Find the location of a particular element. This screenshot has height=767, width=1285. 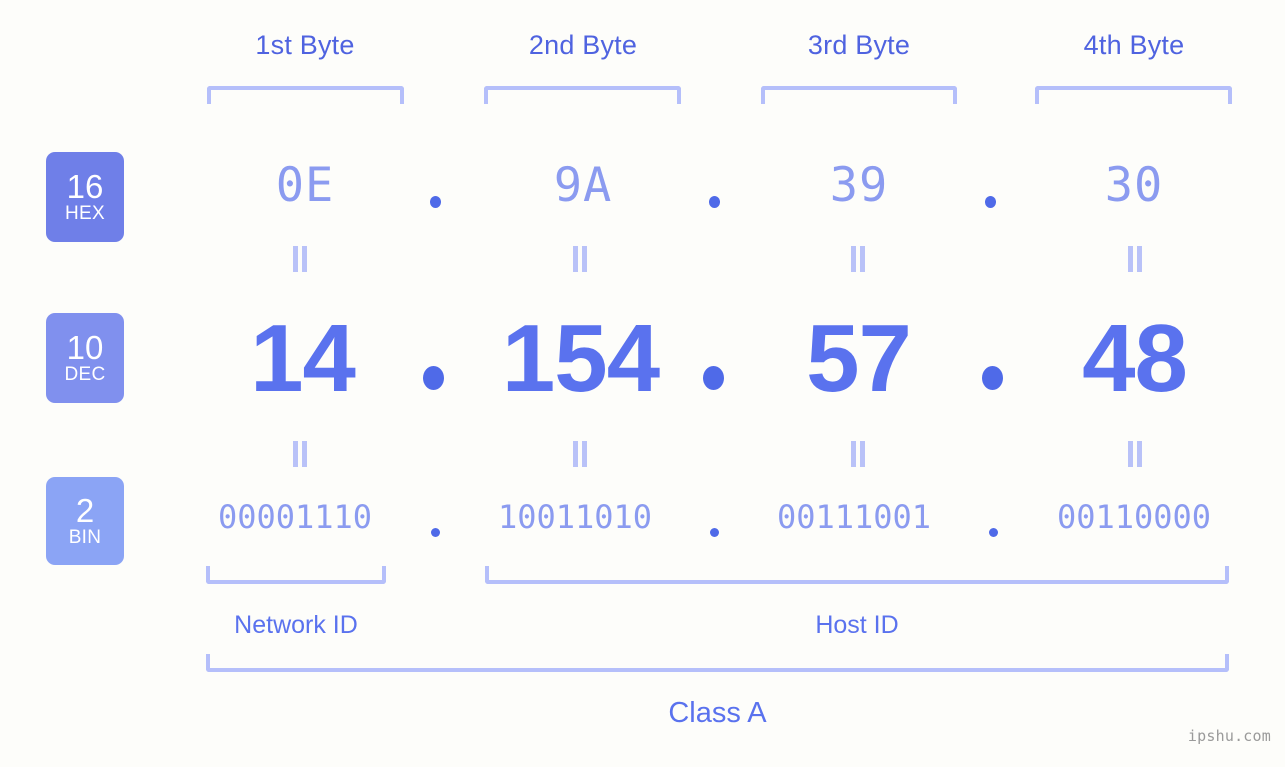

watermark: ipshu.com is located at coordinates (1229, 736).